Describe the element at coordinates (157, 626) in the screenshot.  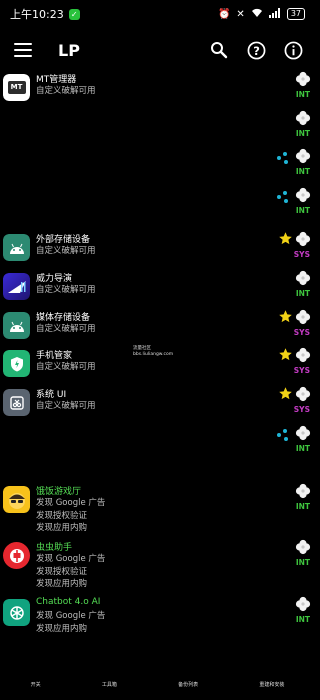
I see `app-list-item: Chatbot 4.o AI 发现 Google 广告 发现应用内购 INT` at that location.